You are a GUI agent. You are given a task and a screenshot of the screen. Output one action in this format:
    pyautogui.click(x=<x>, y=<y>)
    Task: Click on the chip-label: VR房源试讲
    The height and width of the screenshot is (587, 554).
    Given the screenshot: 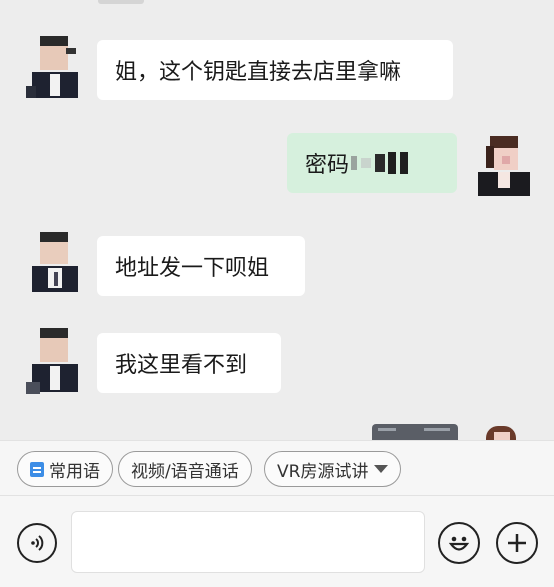 What is the action you would take?
    pyautogui.click(x=323, y=471)
    